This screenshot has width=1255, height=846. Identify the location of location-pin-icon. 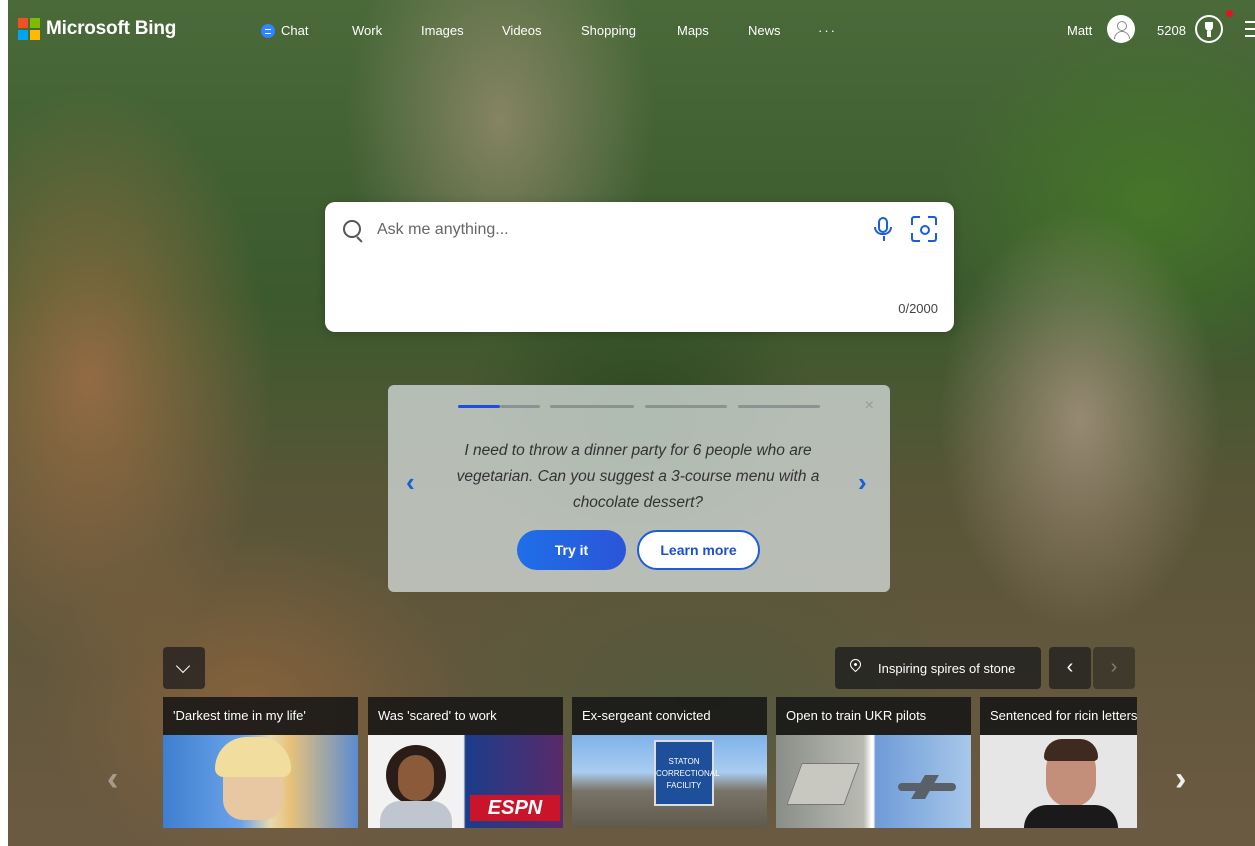
(855, 664).